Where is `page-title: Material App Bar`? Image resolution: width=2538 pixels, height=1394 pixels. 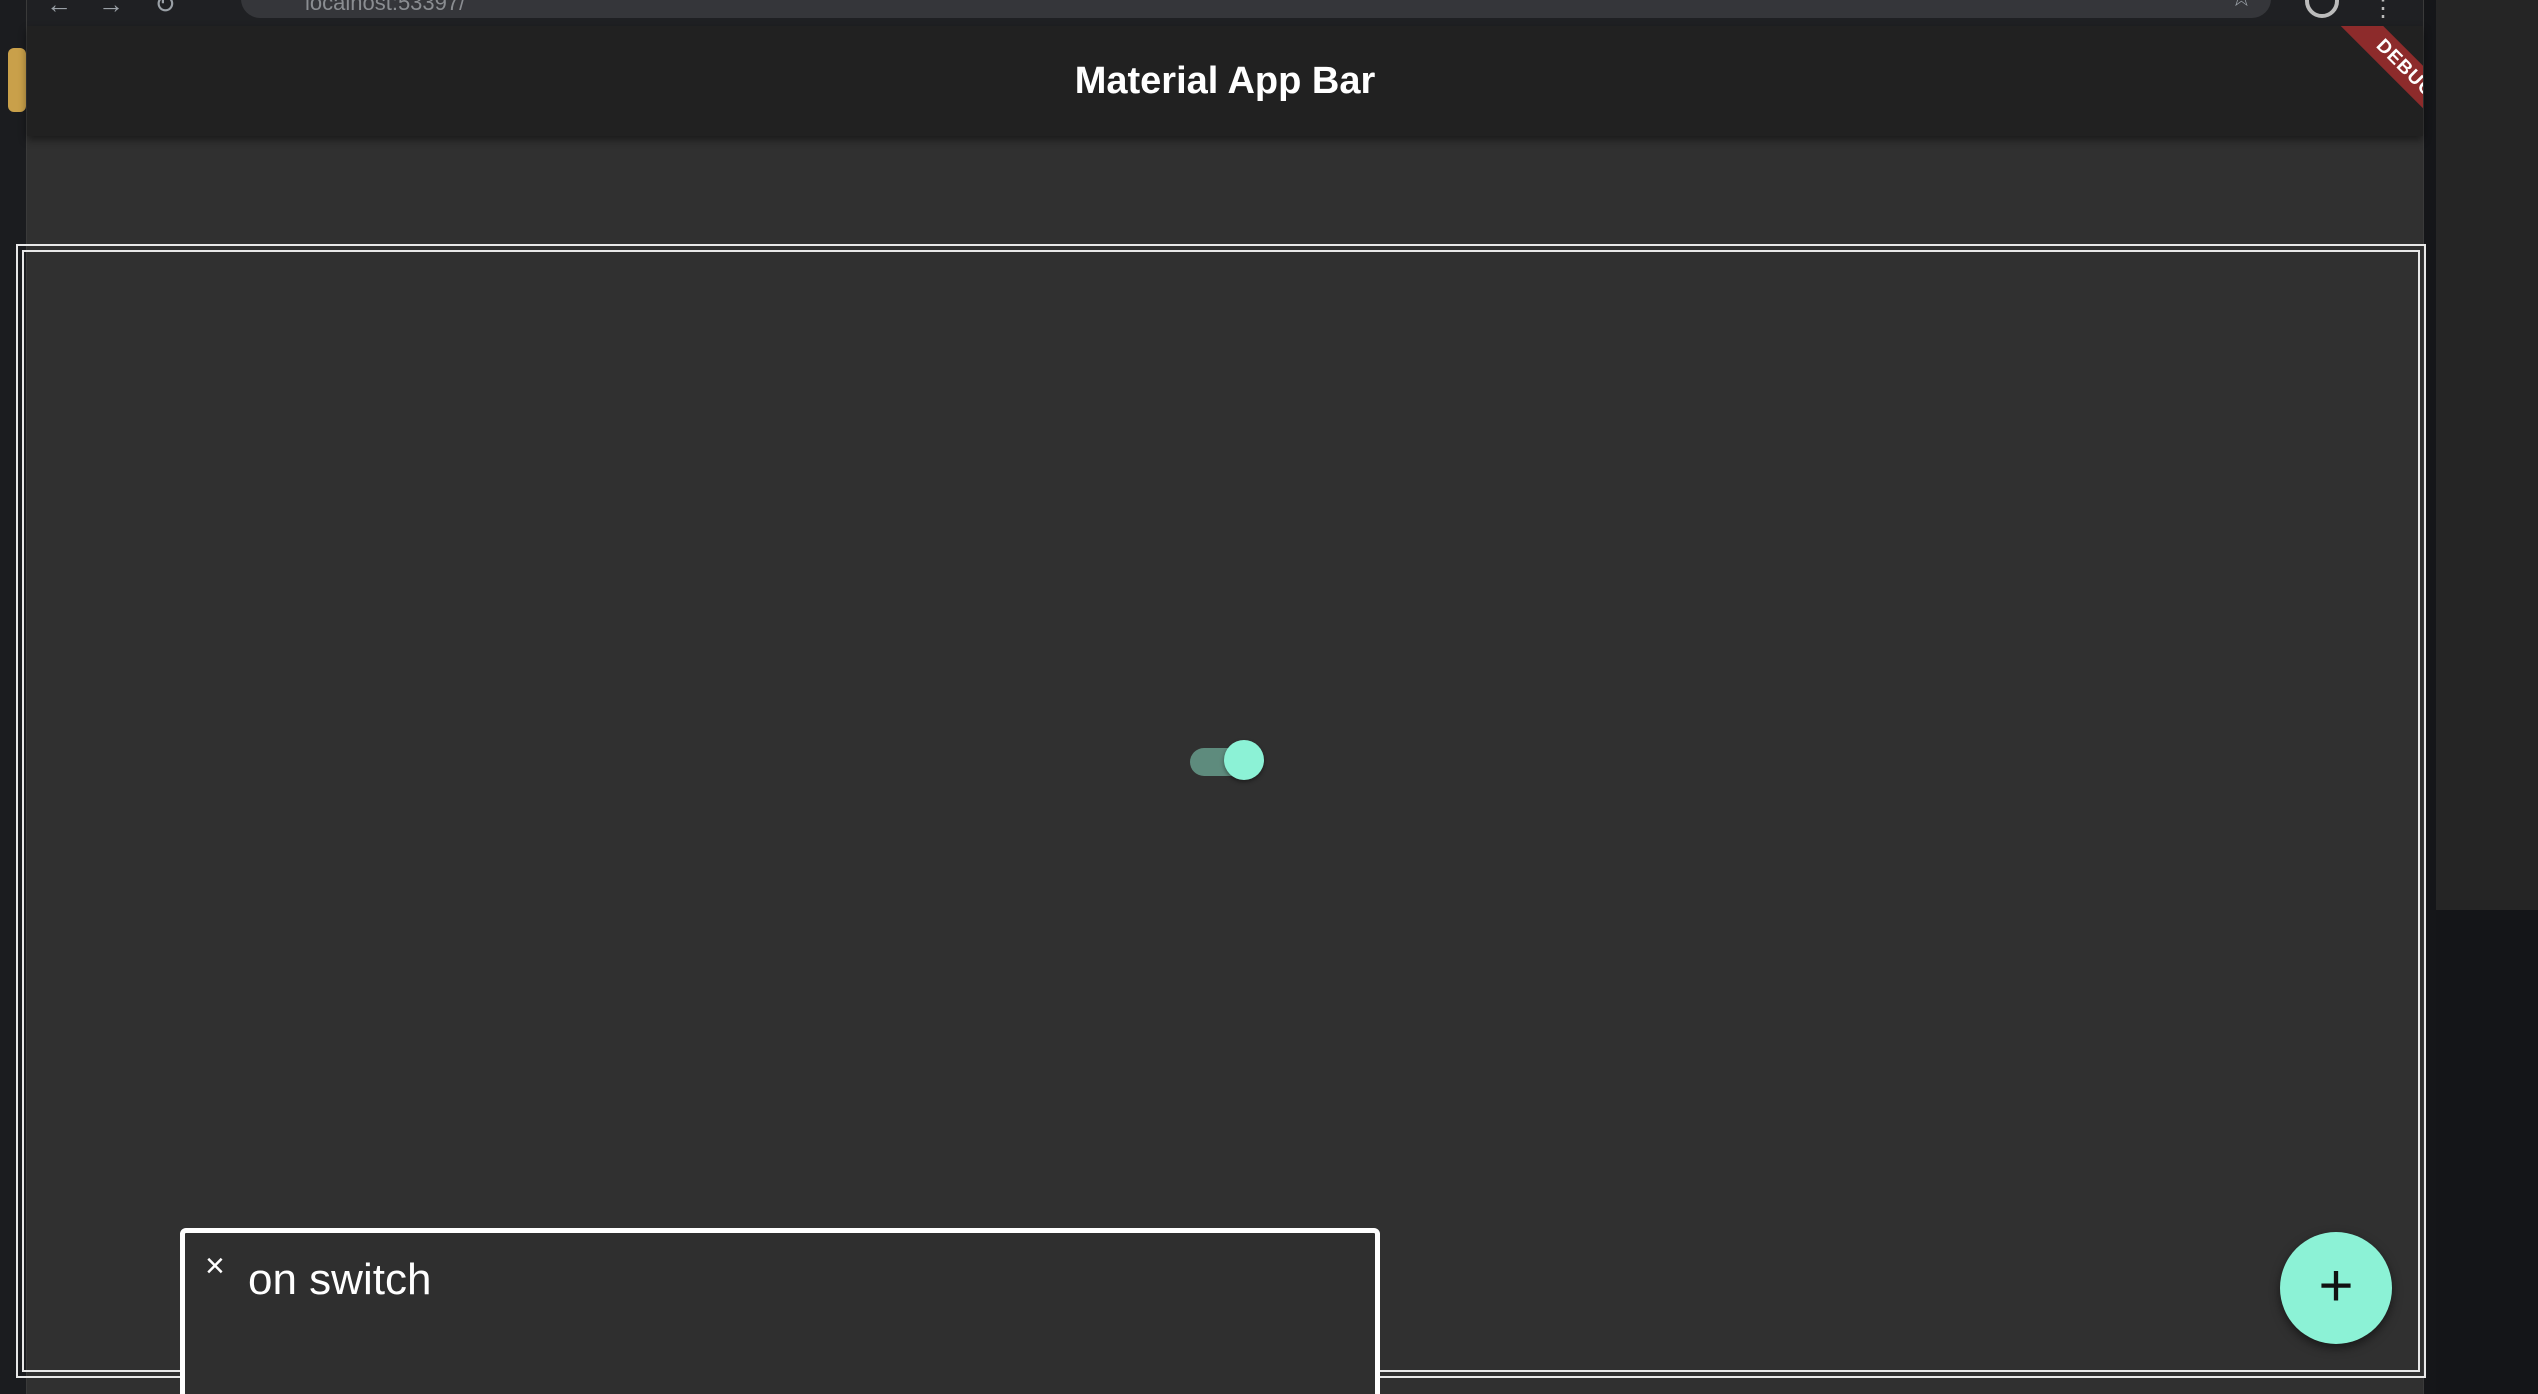
page-title: Material App Bar is located at coordinates (1225, 81).